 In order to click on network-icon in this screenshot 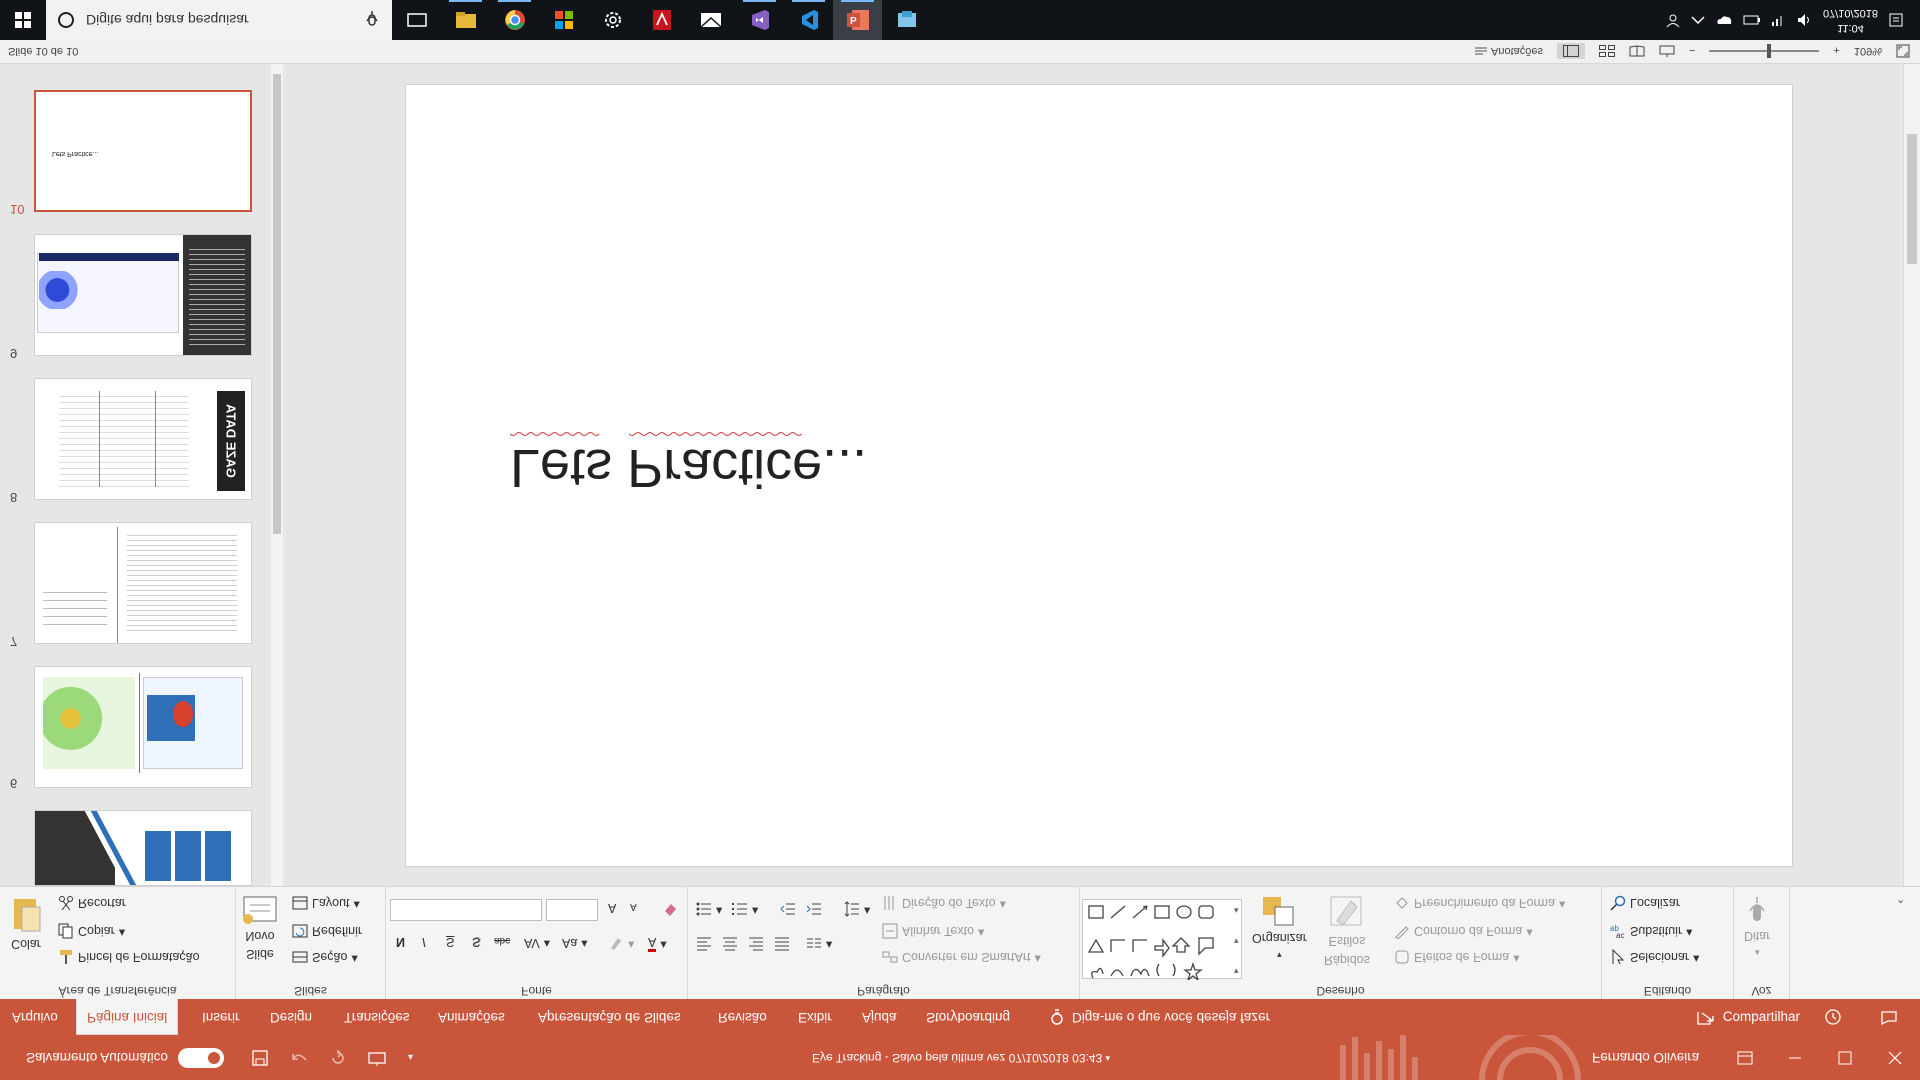, I will do `click(1779, 20)`.